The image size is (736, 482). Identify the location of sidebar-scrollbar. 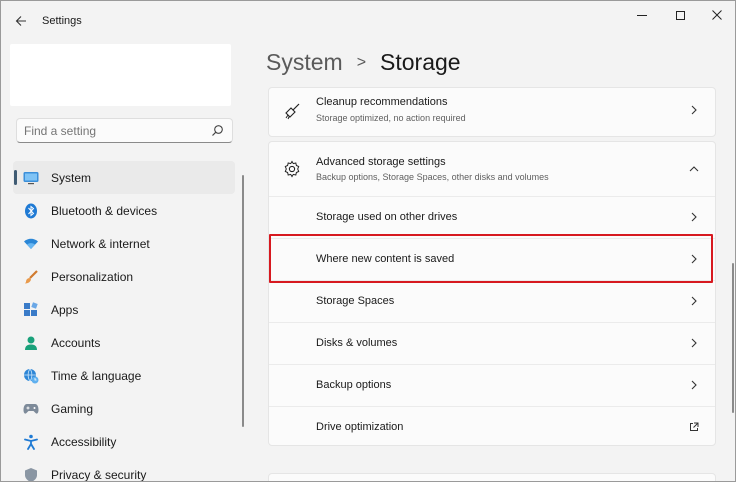
(243, 301).